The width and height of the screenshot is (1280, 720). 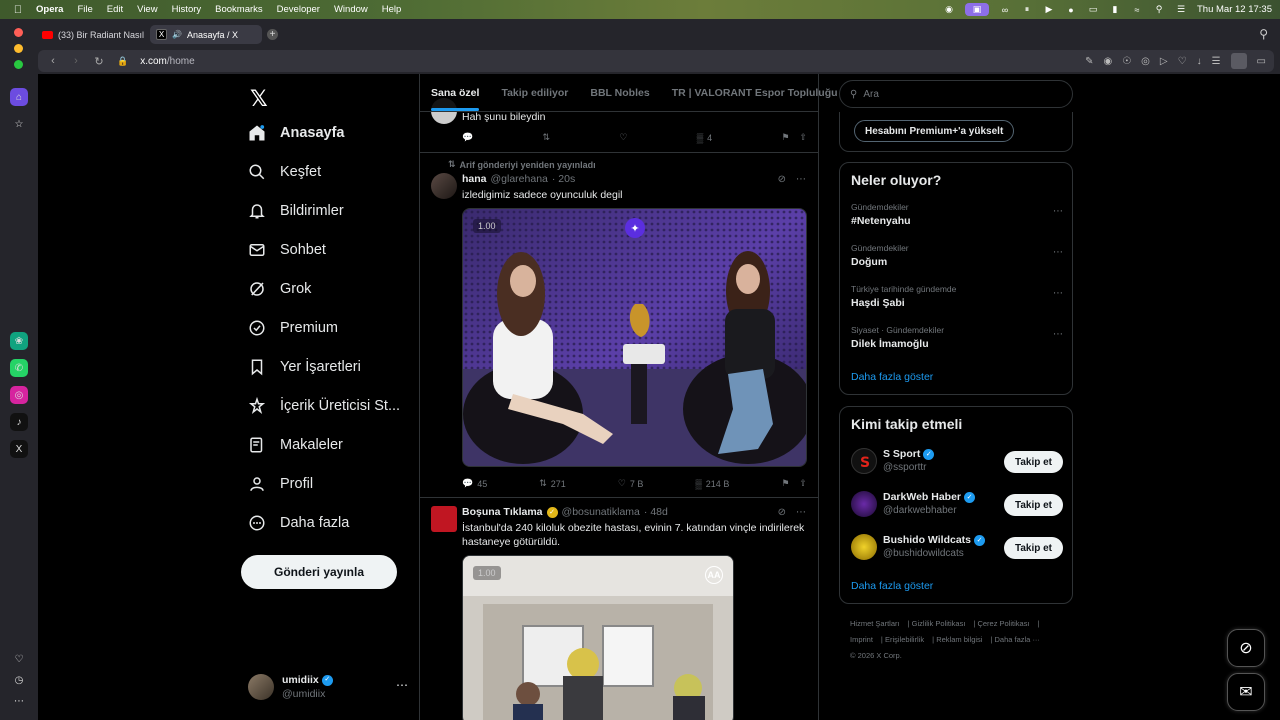 What do you see at coordinates (187, 9) in the screenshot?
I see `menu-history: History` at bounding box center [187, 9].